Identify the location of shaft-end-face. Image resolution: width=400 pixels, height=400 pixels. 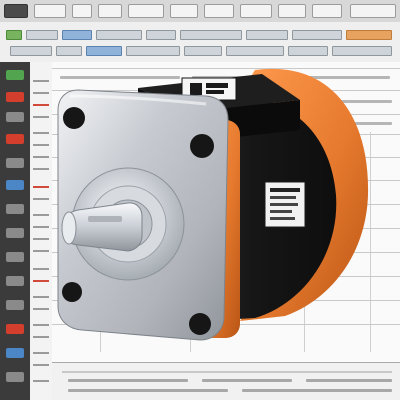
(69, 228).